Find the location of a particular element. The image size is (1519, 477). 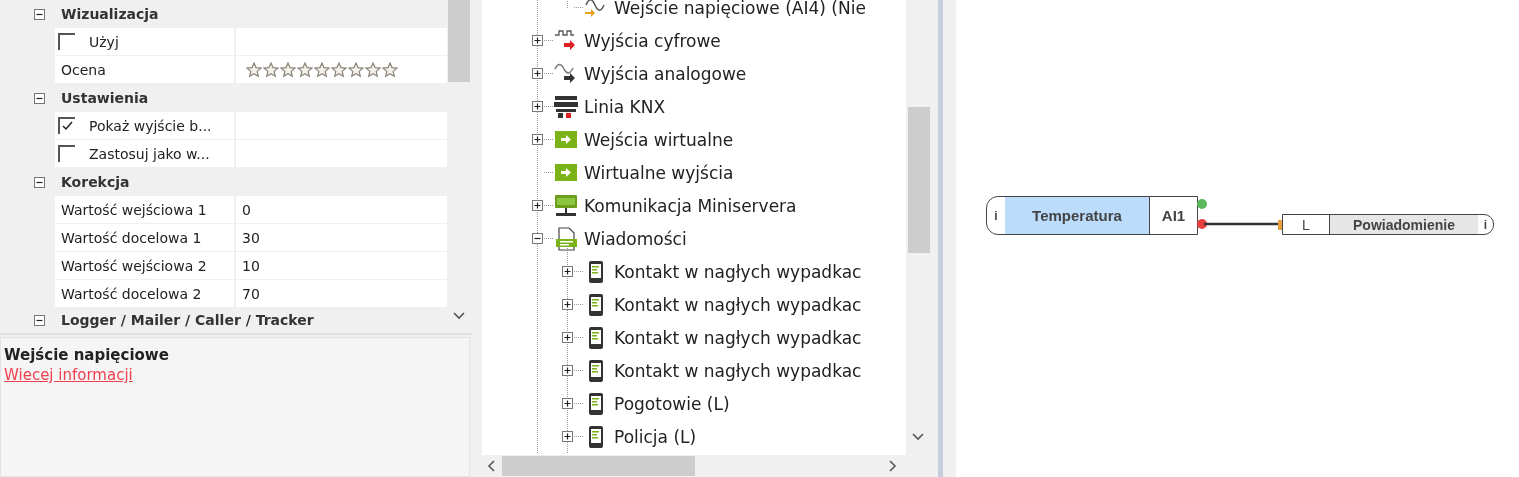

log-file-icon is located at coordinates (566, 238).